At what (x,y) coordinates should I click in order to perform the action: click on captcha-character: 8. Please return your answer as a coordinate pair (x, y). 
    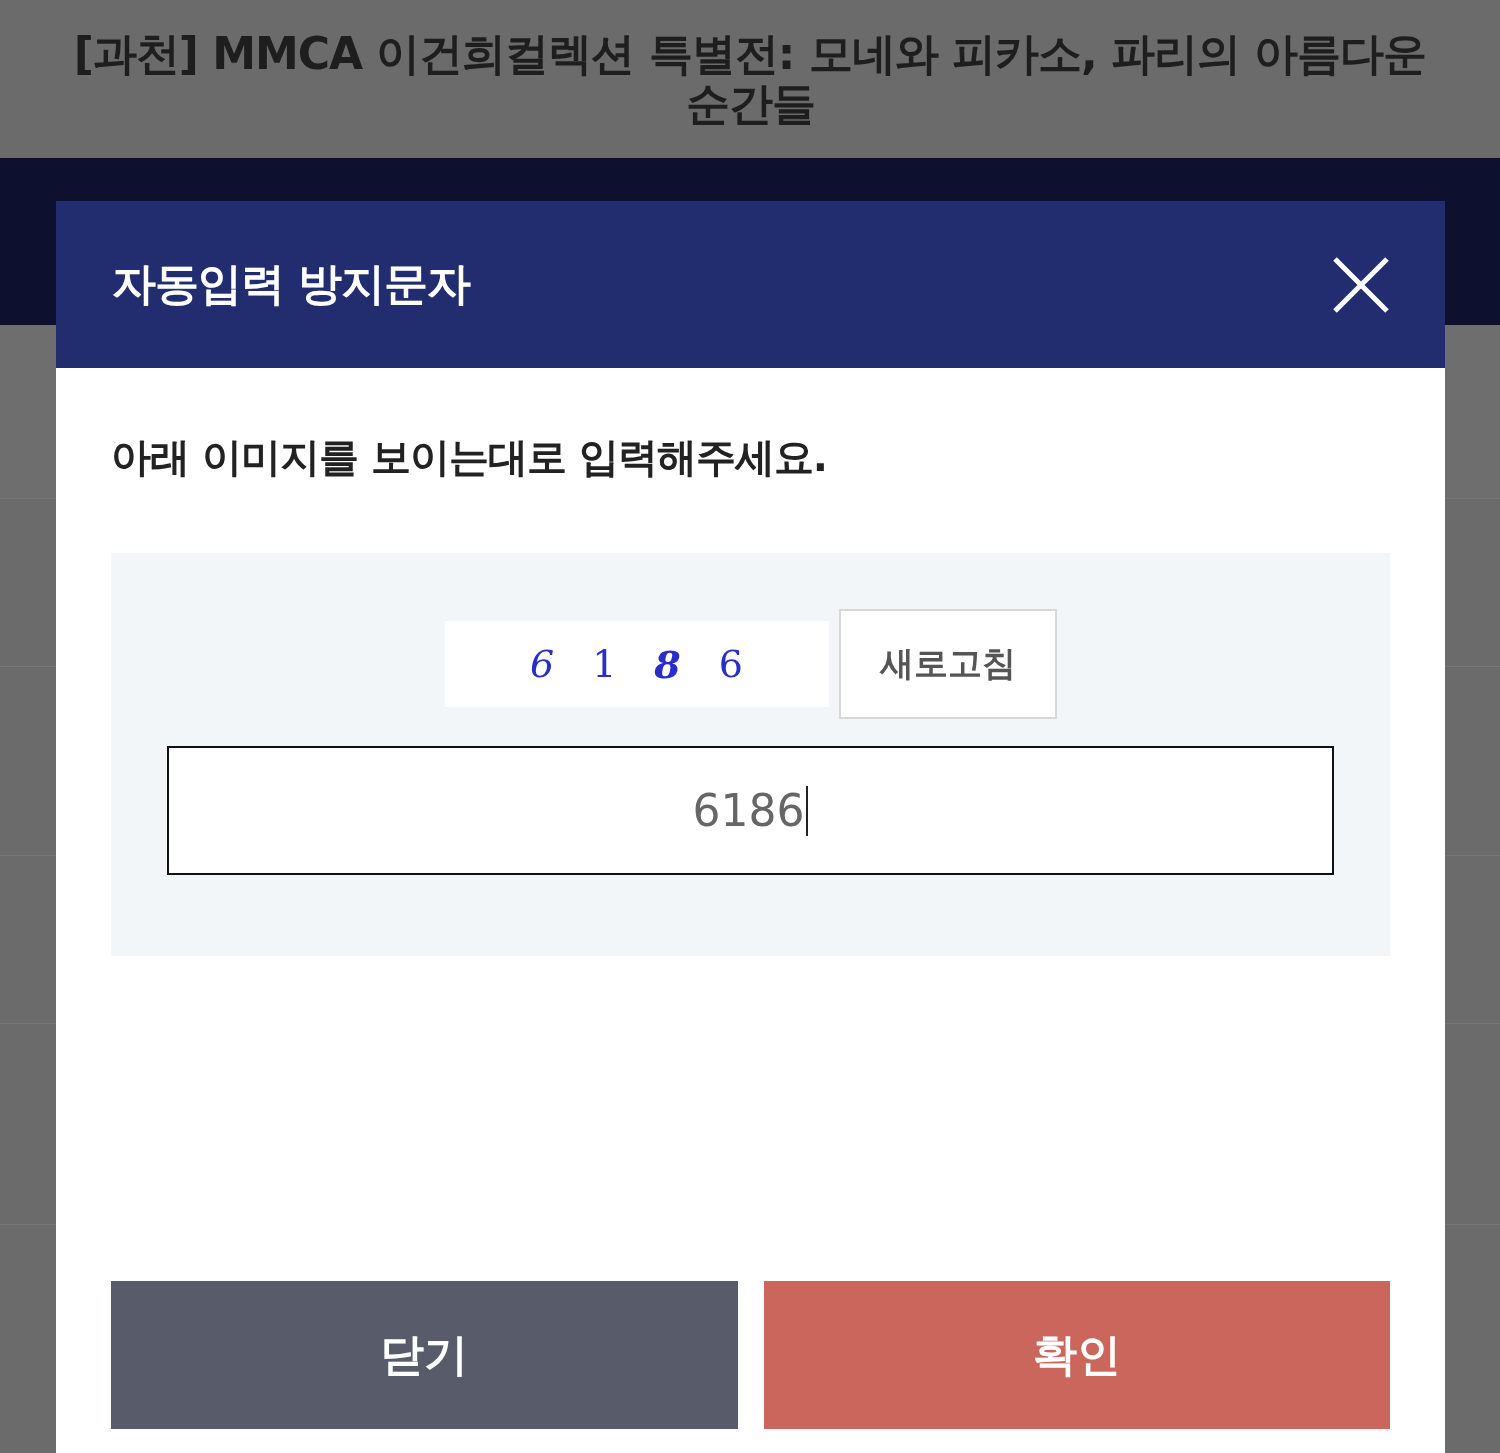
    Looking at the image, I should click on (667, 664).